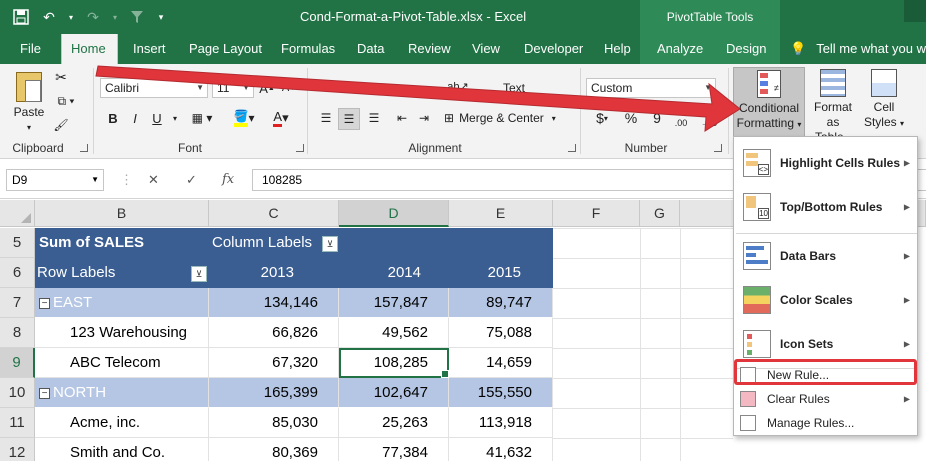 The height and width of the screenshot is (461, 926). What do you see at coordinates (718, 148) in the screenshot?
I see `number-launcher-icon` at bounding box center [718, 148].